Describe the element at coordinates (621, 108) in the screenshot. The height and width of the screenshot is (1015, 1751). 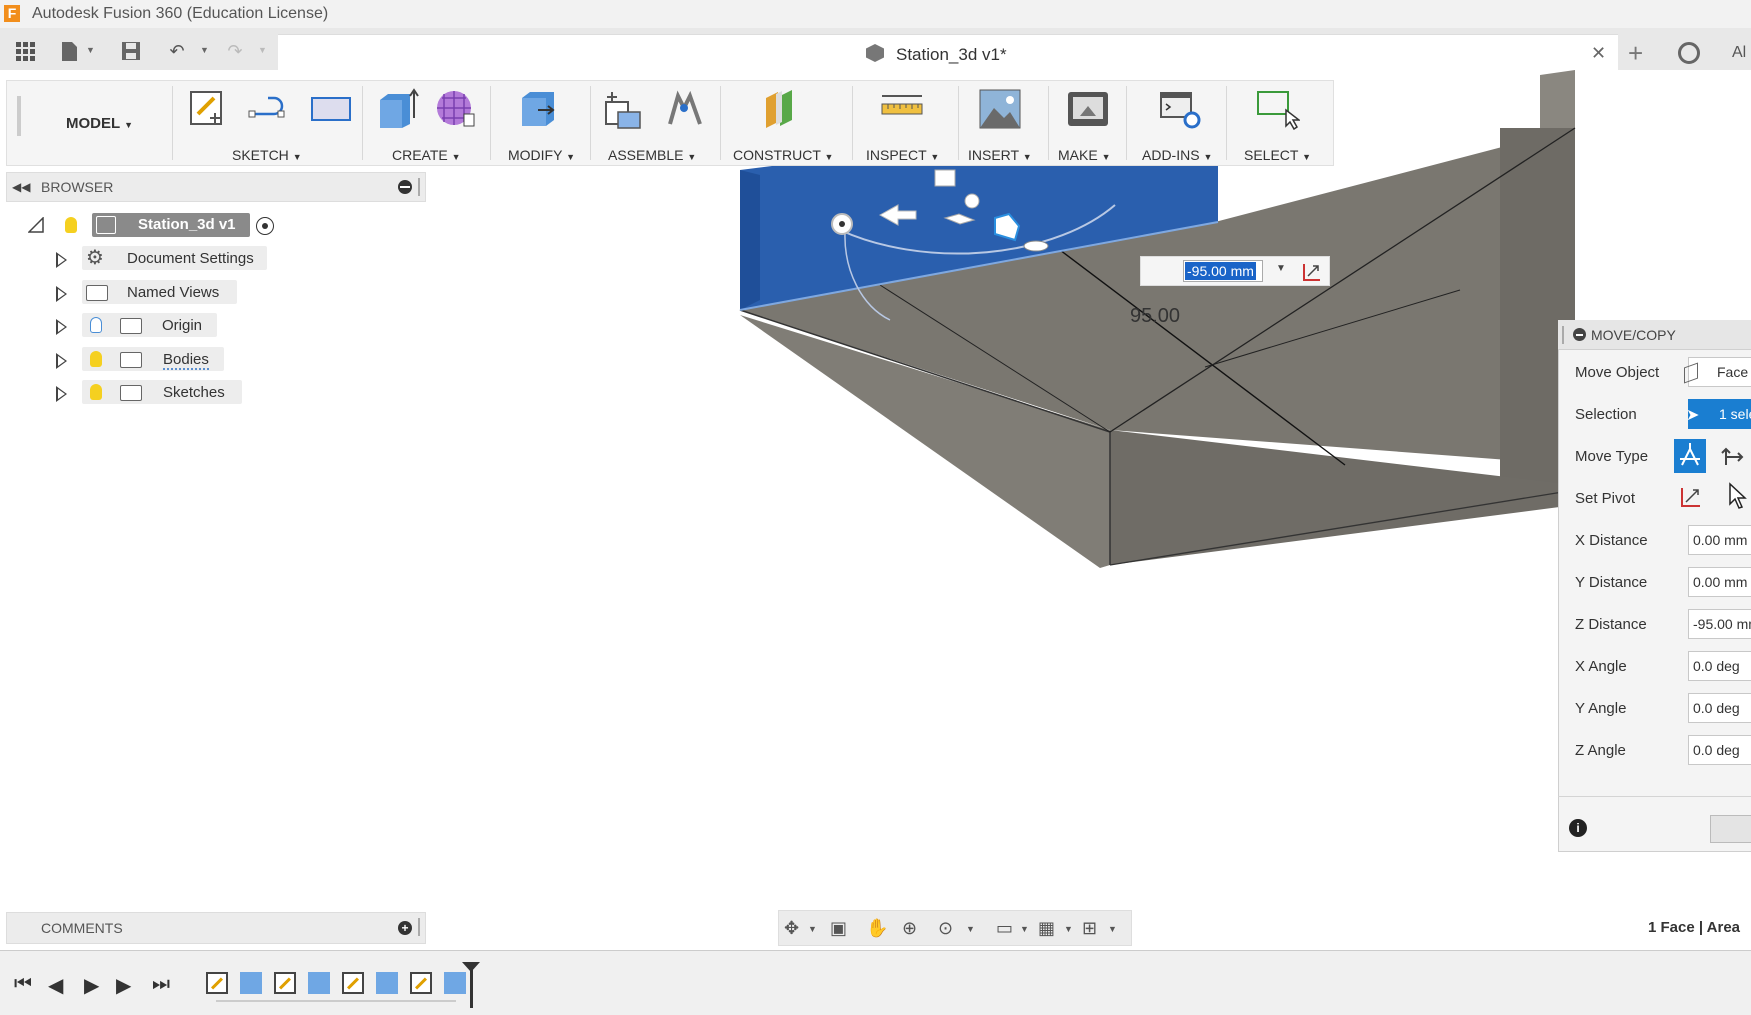
I see `new-component-icon` at that location.